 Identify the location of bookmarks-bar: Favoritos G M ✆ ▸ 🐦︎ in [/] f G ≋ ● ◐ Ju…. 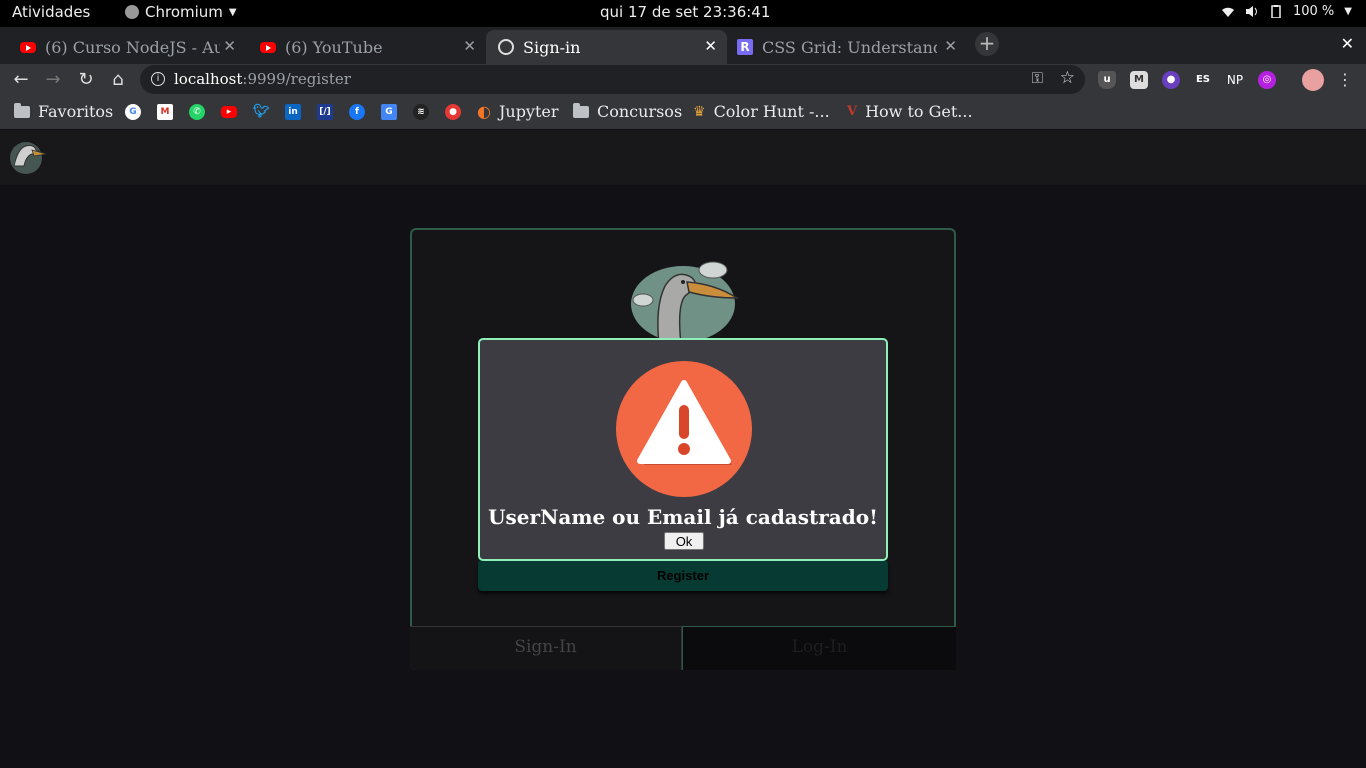
(683, 112).